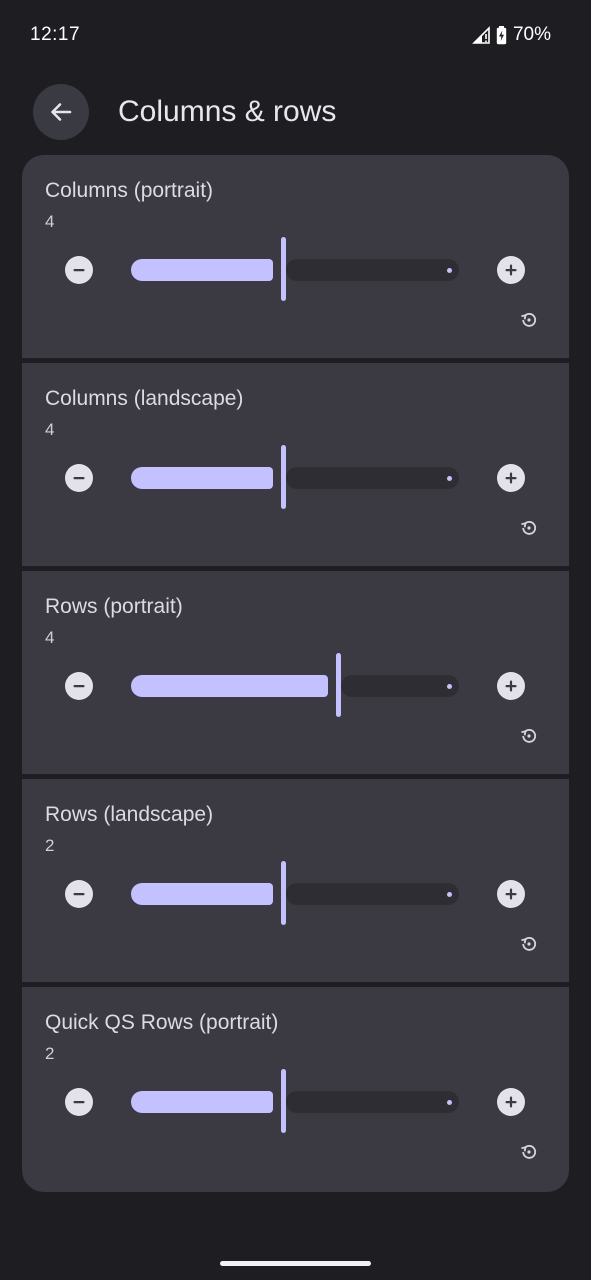  I want to click on status-bar: 12:17 70%, so click(295, 35).